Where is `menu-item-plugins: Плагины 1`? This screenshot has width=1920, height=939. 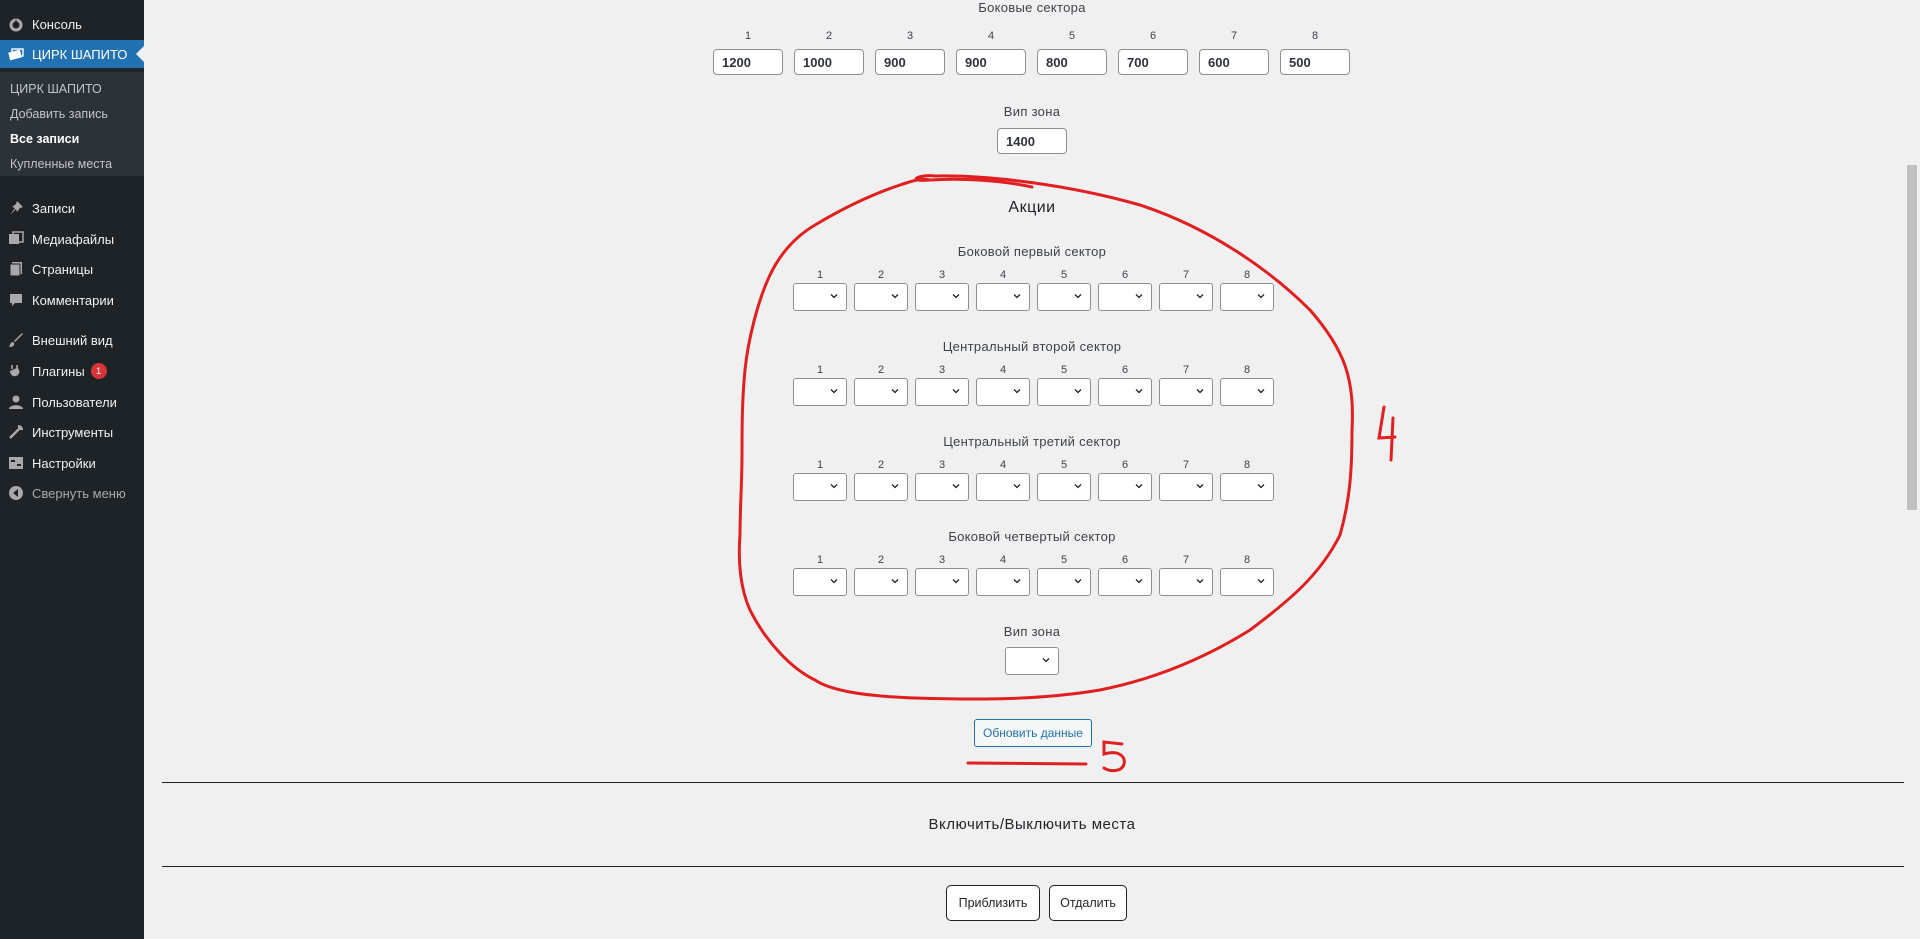
menu-item-plugins: Плагины 1 is located at coordinates (72, 371).